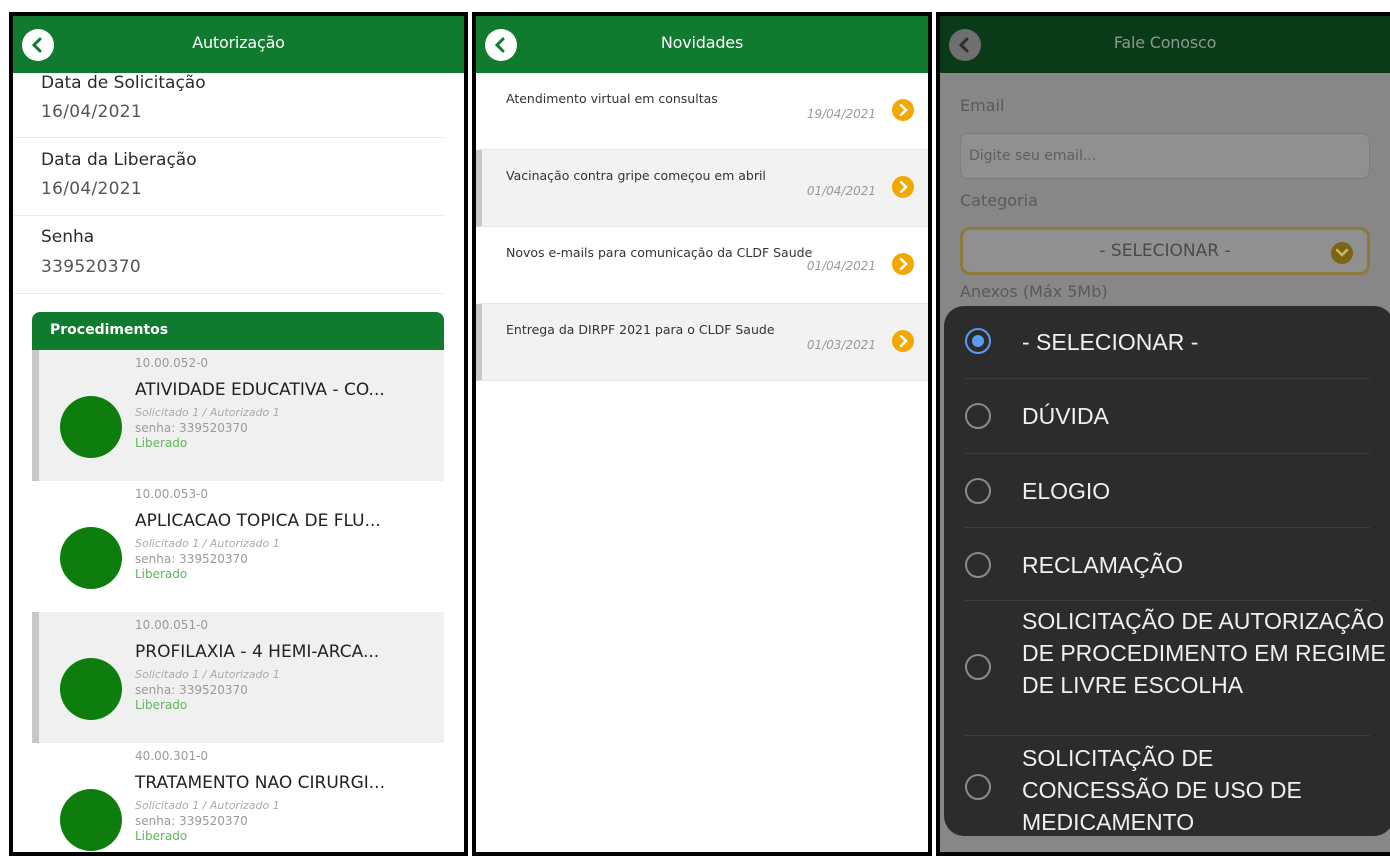  I want to click on categoria-select: - SELECIONAR -, so click(1165, 251).